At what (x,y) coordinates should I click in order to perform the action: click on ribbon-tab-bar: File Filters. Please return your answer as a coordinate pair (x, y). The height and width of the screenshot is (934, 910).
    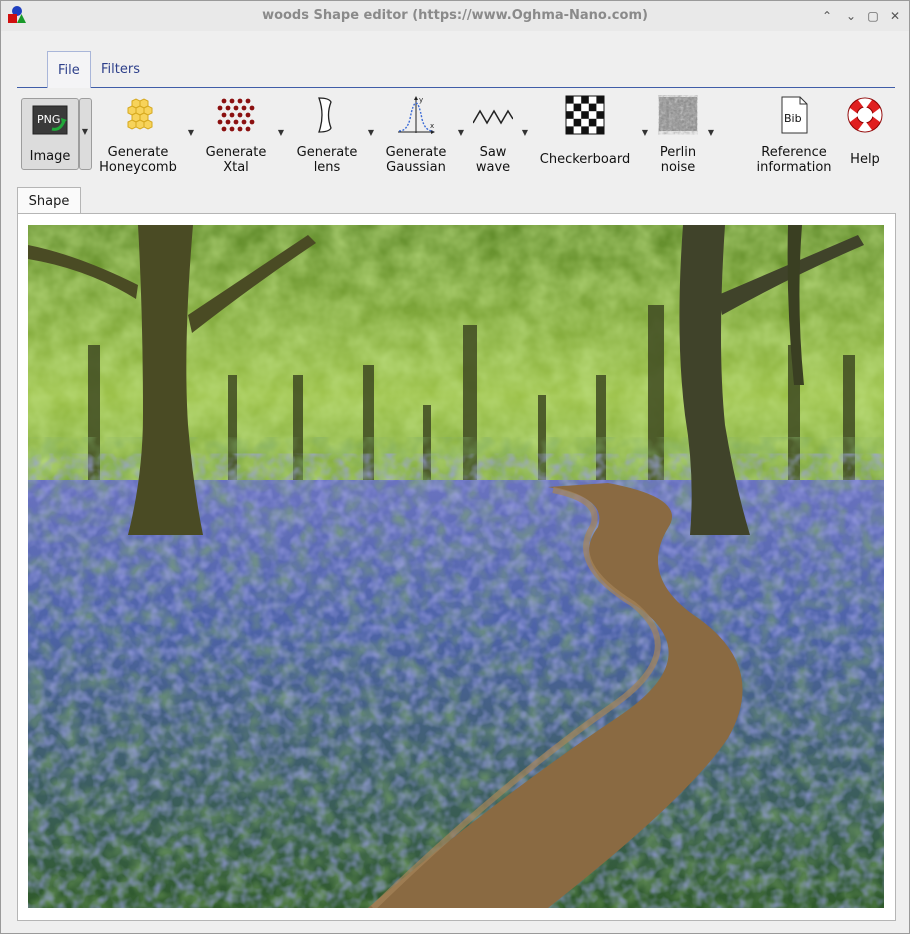
    Looking at the image, I should click on (456, 69).